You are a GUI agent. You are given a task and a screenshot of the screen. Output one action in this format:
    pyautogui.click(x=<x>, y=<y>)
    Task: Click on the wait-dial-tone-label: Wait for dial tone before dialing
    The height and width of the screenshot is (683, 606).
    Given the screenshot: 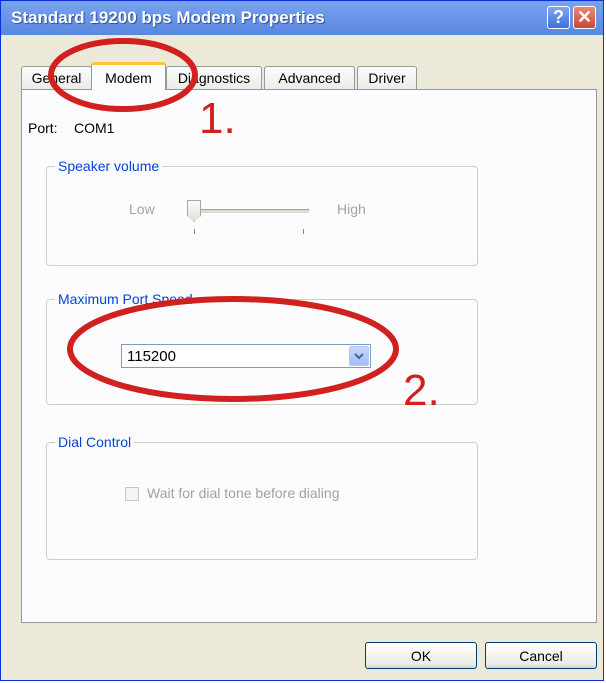 What is the action you would take?
    pyautogui.click(x=243, y=493)
    